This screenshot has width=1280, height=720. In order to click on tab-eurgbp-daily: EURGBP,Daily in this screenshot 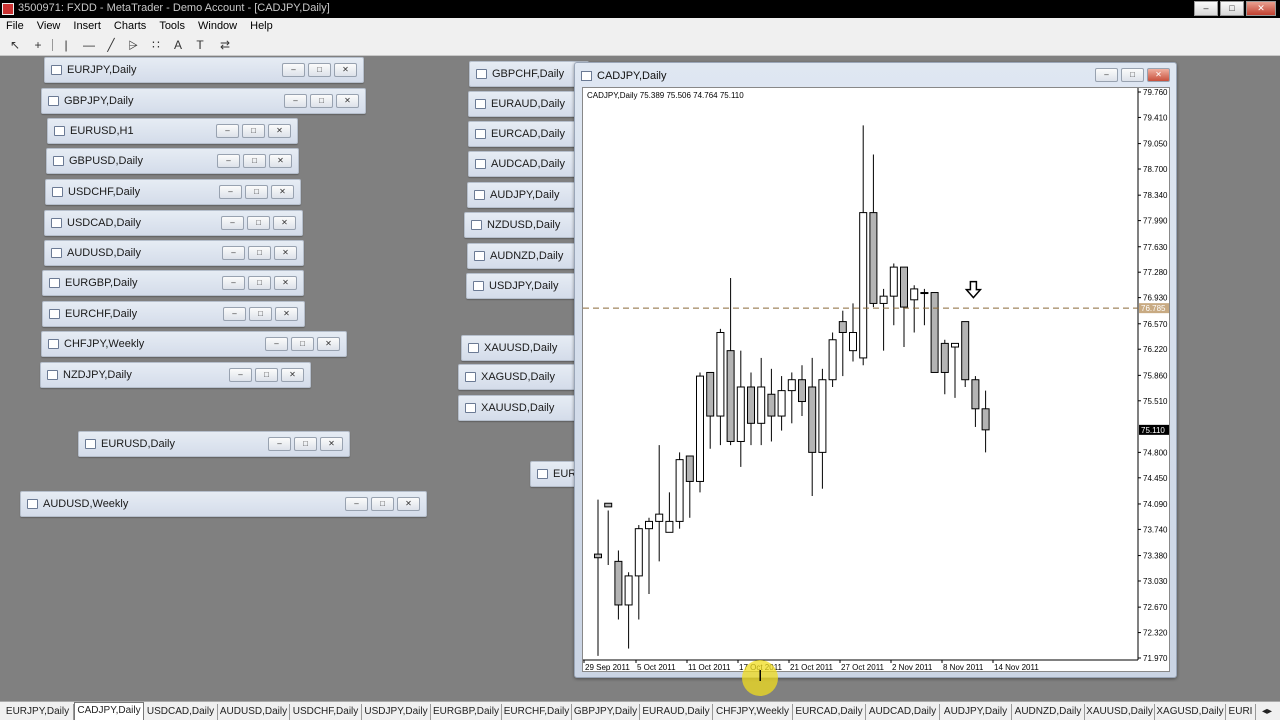, I will do `click(466, 712)`.